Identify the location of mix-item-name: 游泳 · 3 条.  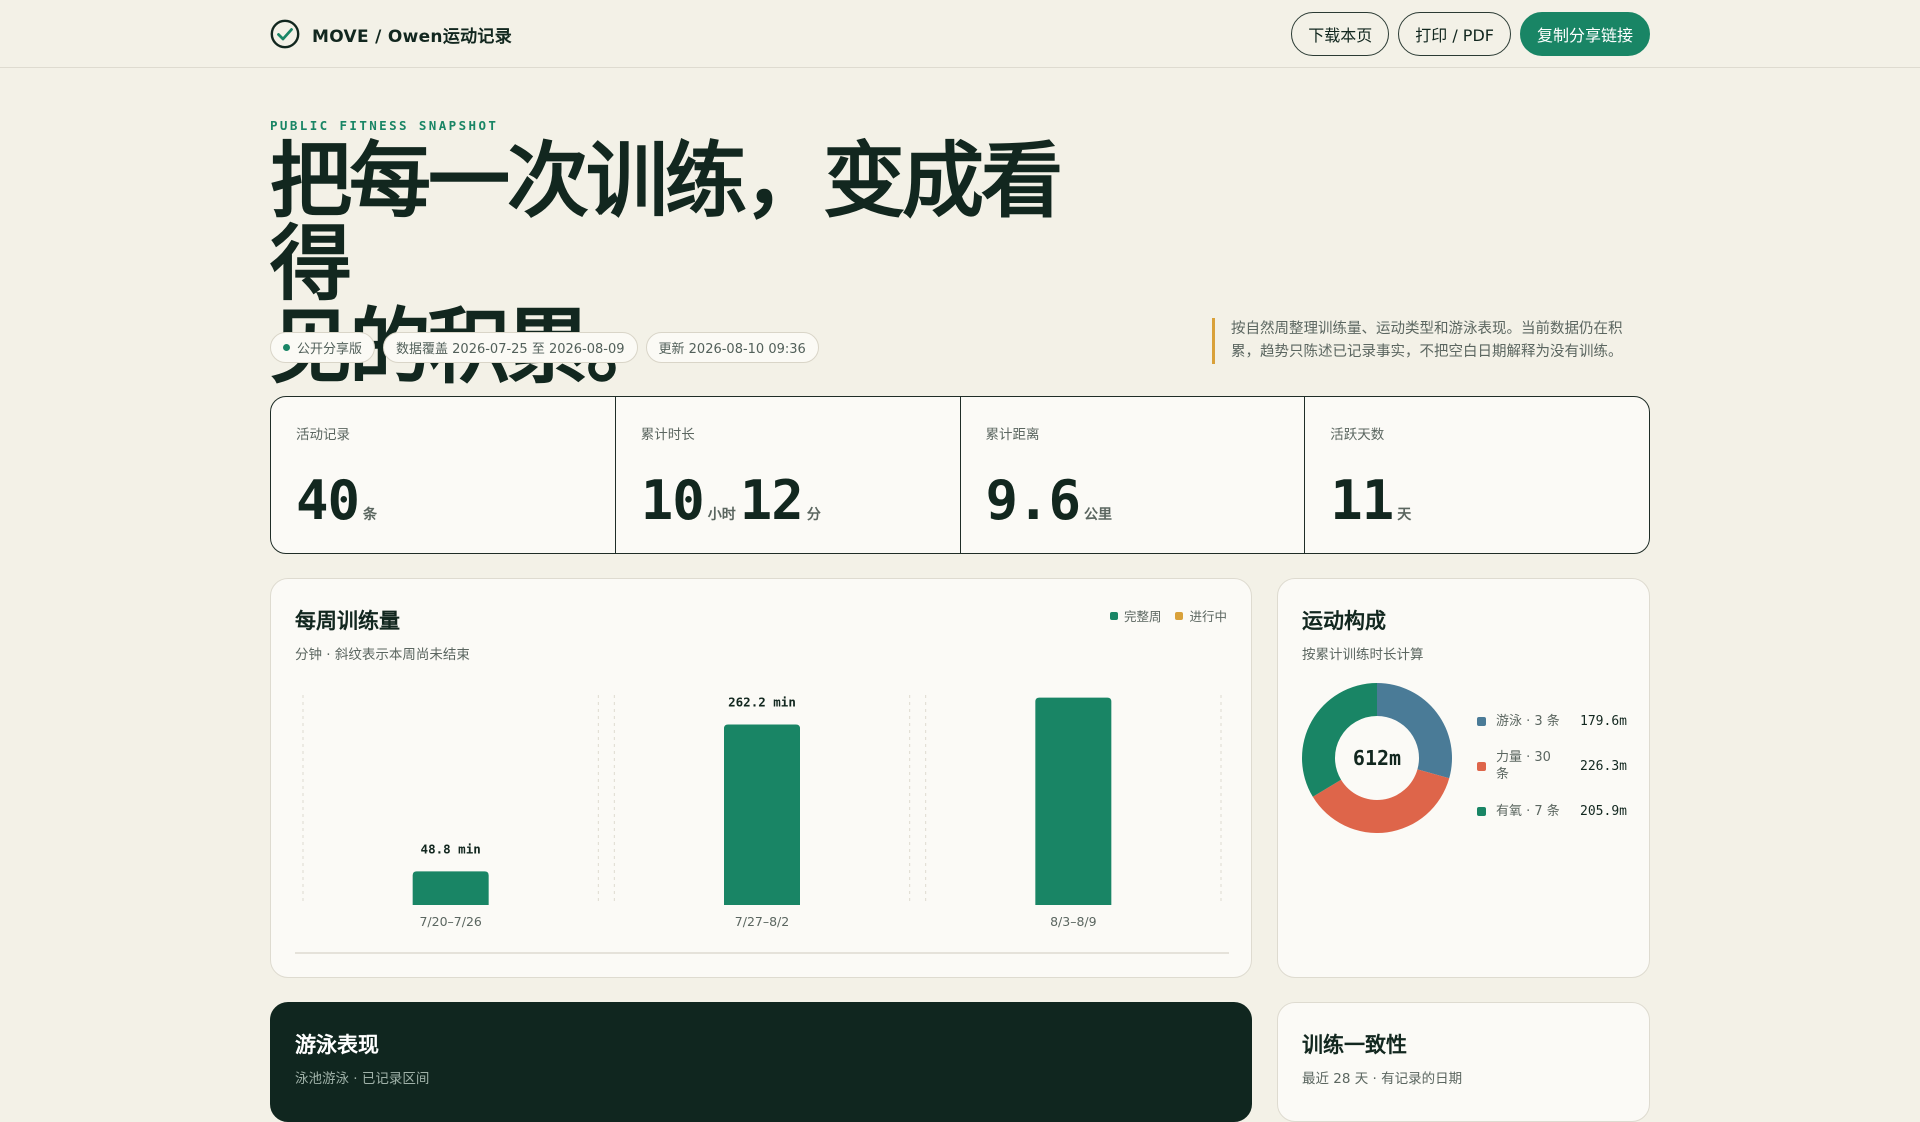
(1528, 721).